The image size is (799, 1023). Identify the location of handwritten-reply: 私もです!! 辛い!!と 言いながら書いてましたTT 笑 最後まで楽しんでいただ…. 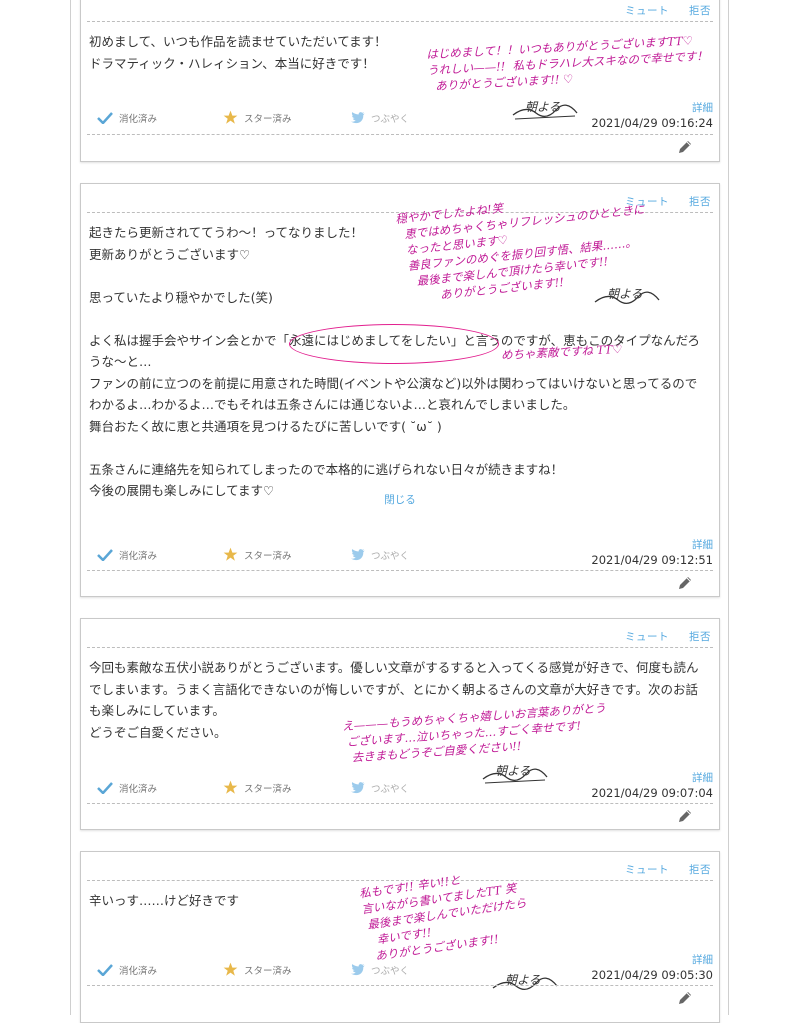
(443, 918).